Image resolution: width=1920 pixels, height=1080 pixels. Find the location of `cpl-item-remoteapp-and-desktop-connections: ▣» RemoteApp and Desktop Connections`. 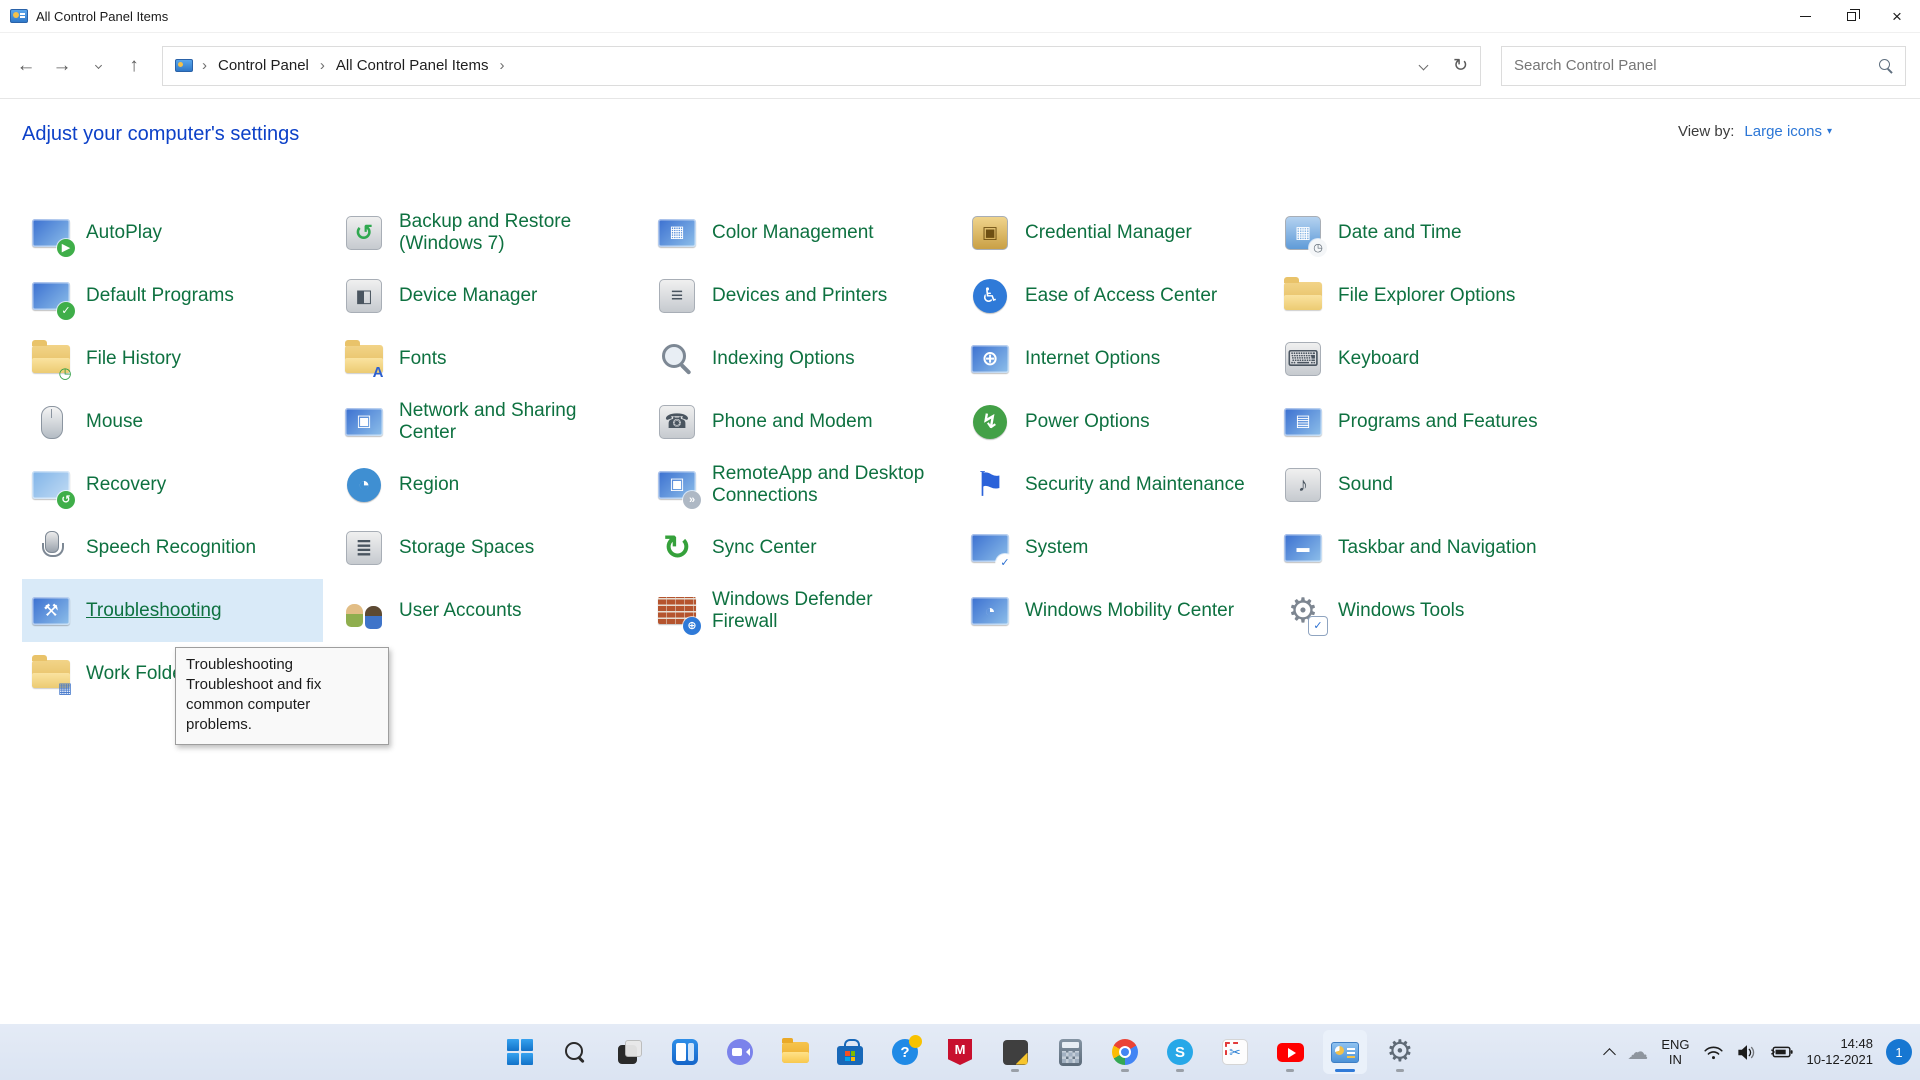

cpl-item-remoteapp-and-desktop-connections: ▣» RemoteApp and Desktop Connections is located at coordinates (798, 484).